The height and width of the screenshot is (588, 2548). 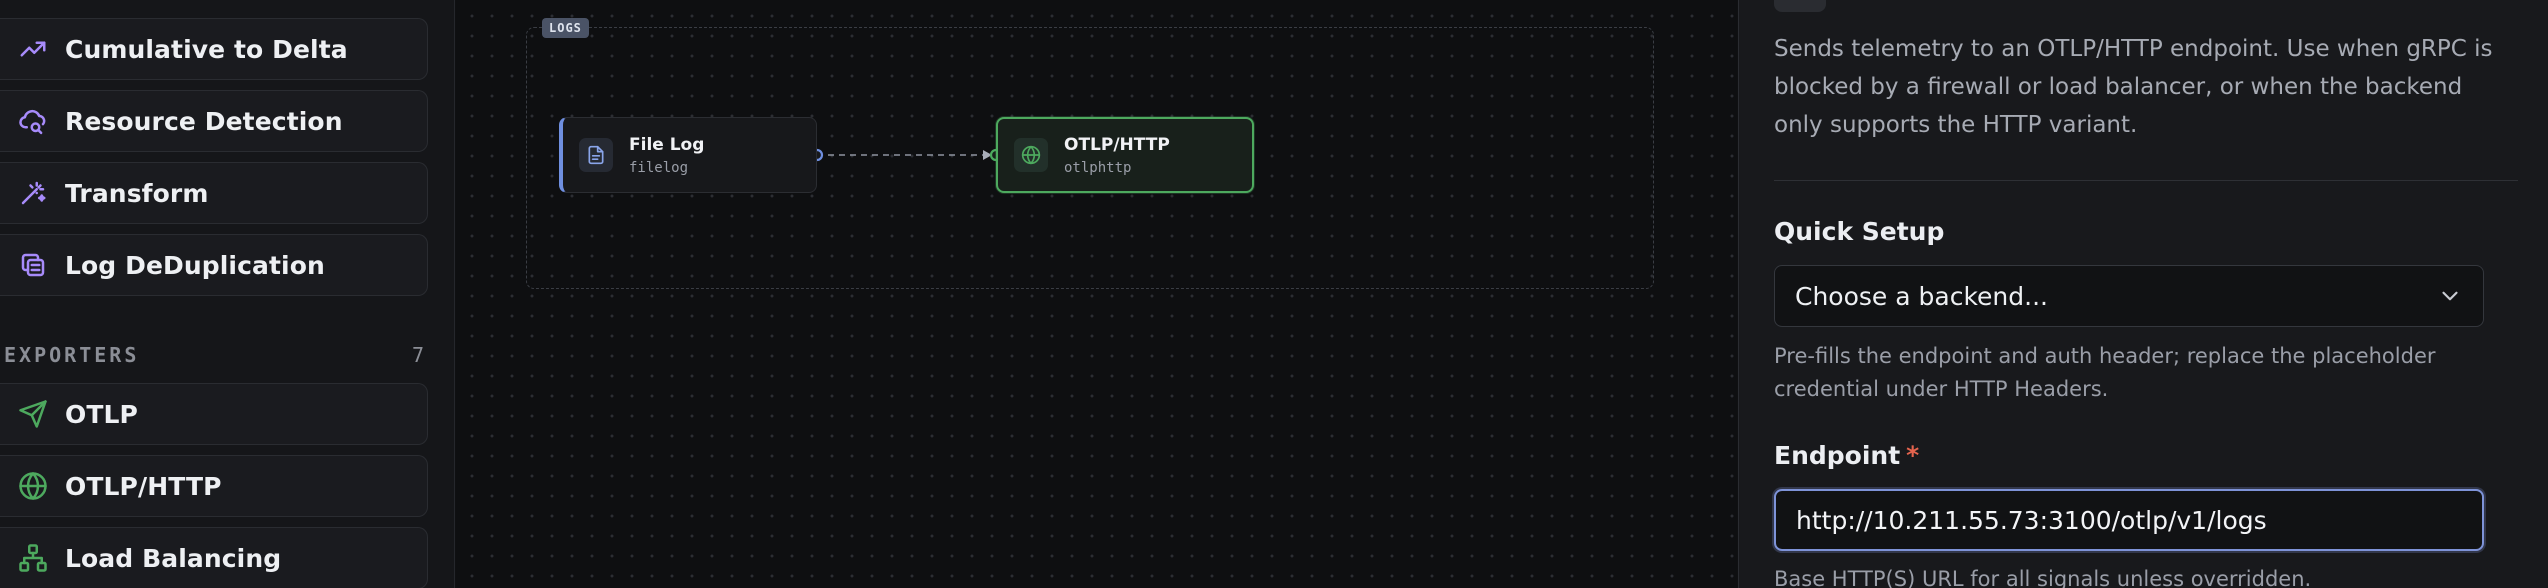 What do you see at coordinates (206, 49) in the screenshot?
I see `sidebar-item-label: Cumulative to Delta` at bounding box center [206, 49].